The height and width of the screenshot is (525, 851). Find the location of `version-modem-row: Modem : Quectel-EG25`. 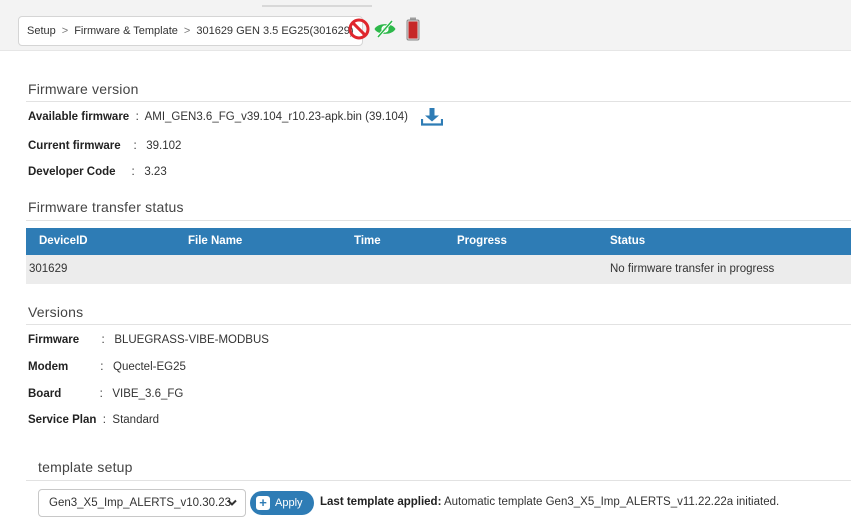

version-modem-row: Modem : Quectel-EG25 is located at coordinates (107, 367).